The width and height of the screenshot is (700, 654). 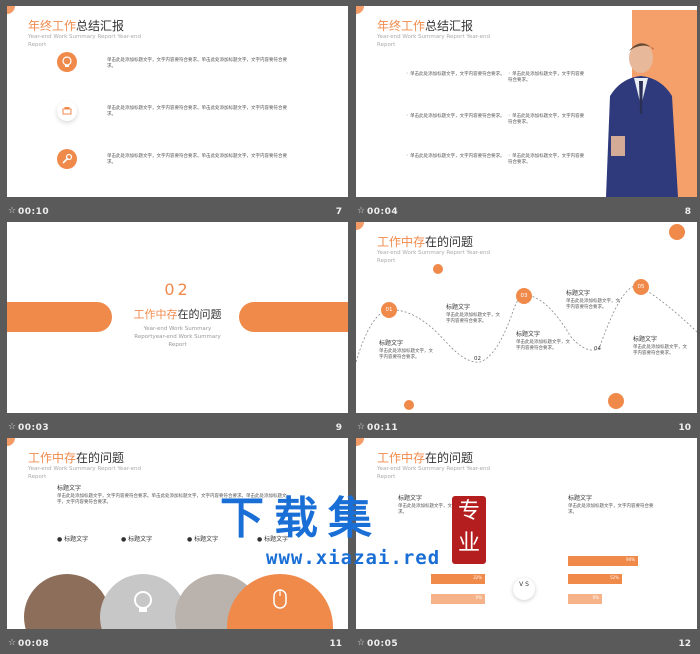 I want to click on point-01: 01, so click(x=389, y=310).